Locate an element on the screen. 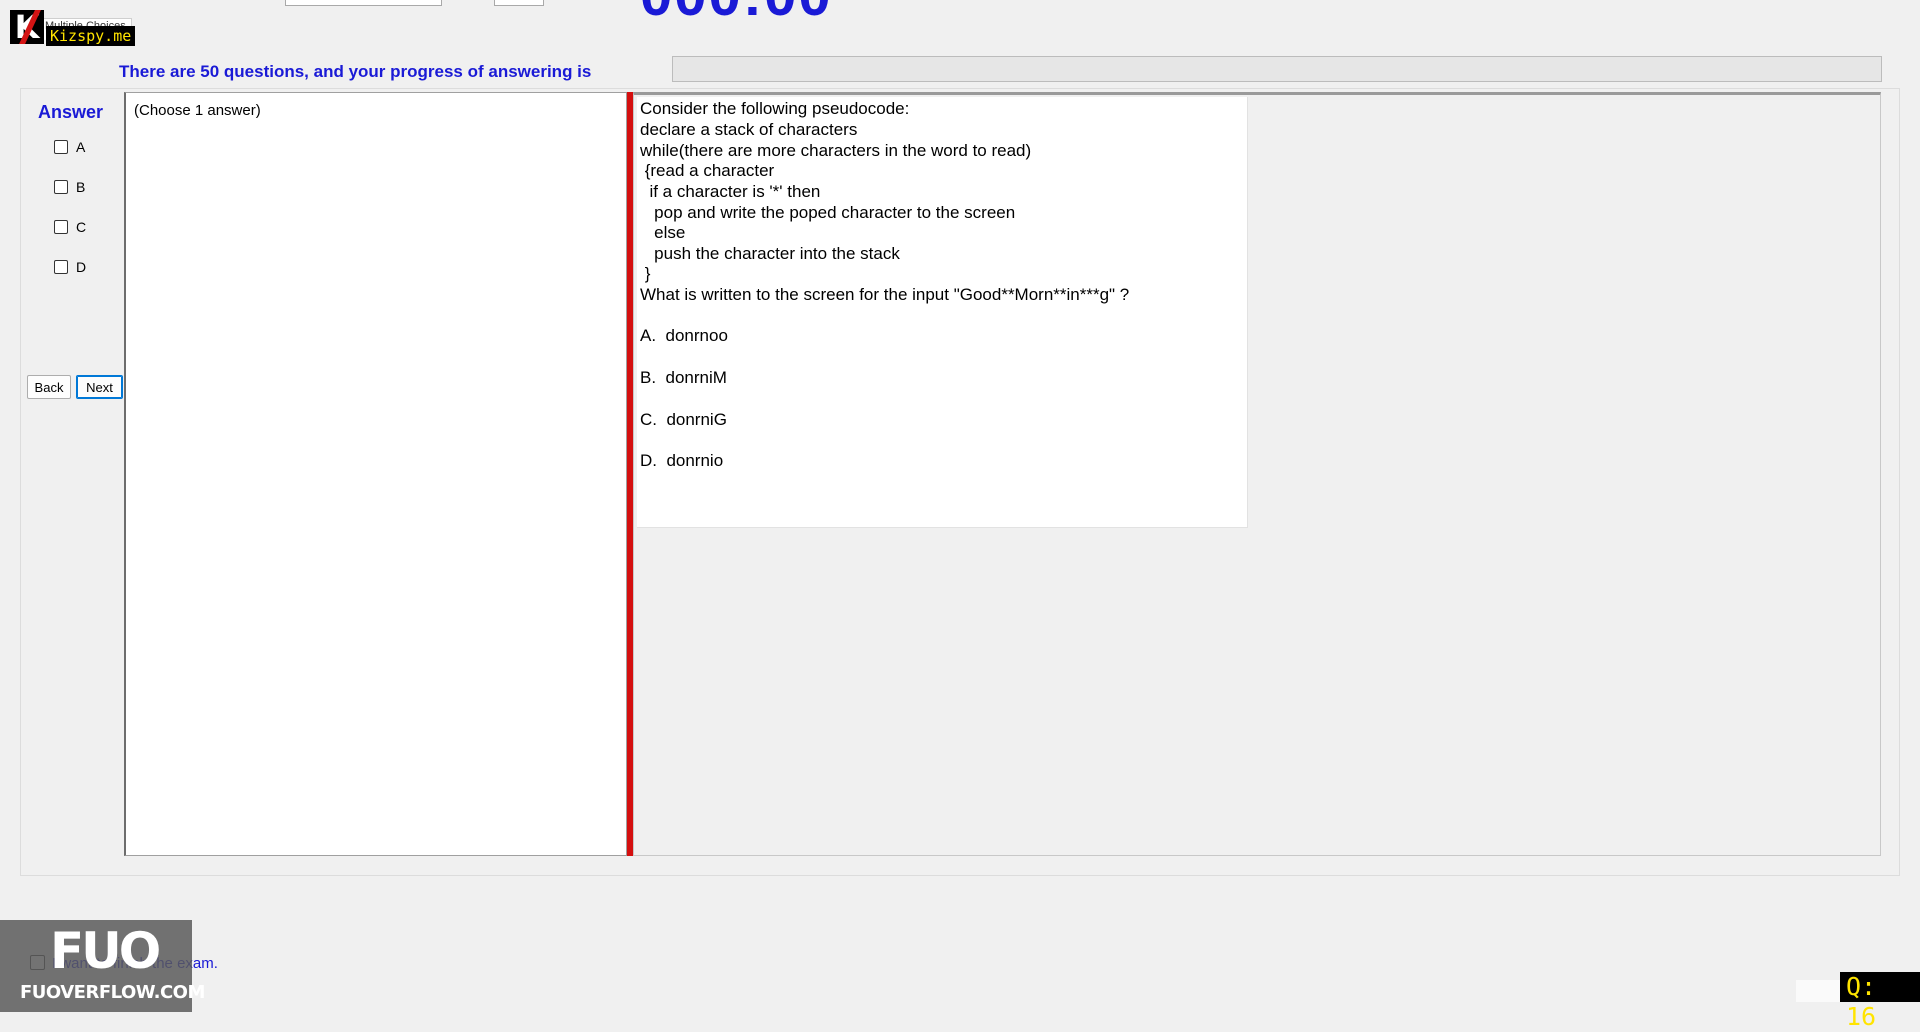 This screenshot has width=1920, height=1032. checkbox-c is located at coordinates (61, 227).